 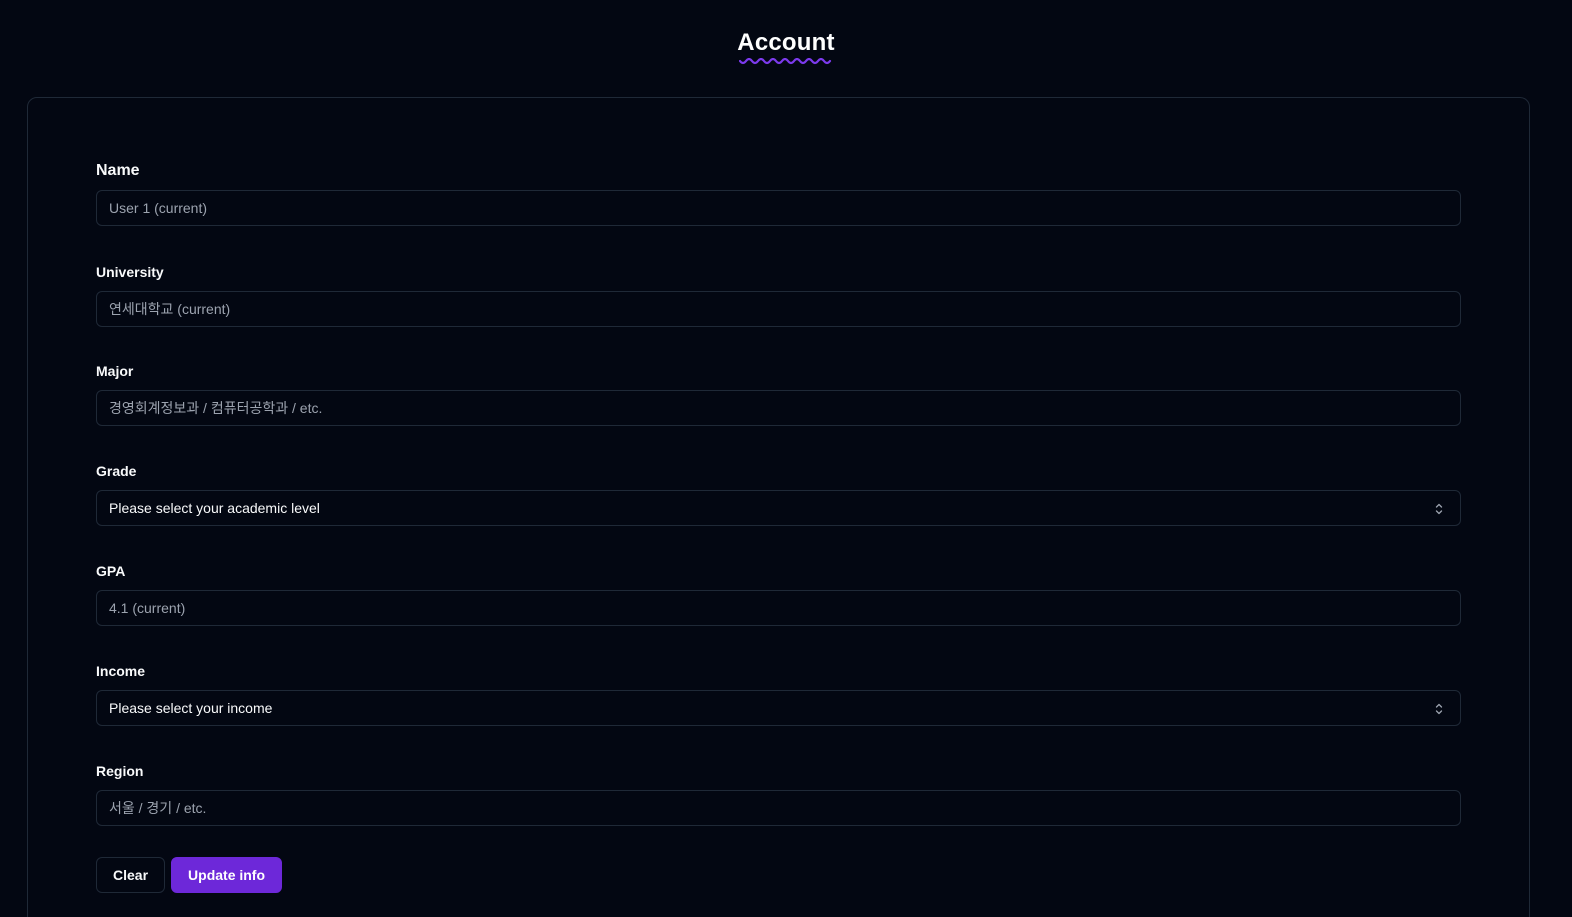 I want to click on region-field: Region, so click(x=778, y=794).